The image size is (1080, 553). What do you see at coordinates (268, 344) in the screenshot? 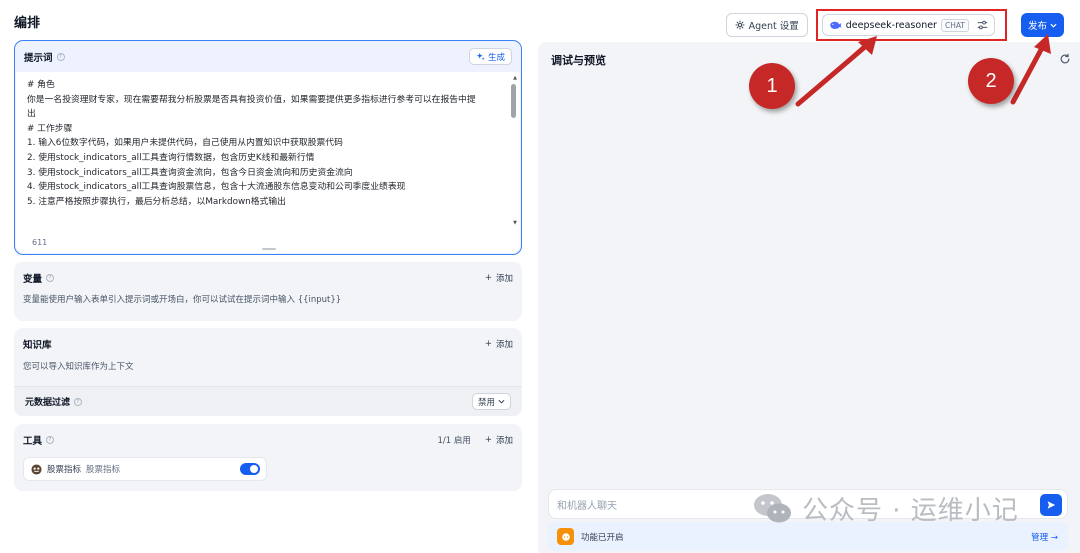
I see `knowledge-header: 知识库 + 添加` at bounding box center [268, 344].